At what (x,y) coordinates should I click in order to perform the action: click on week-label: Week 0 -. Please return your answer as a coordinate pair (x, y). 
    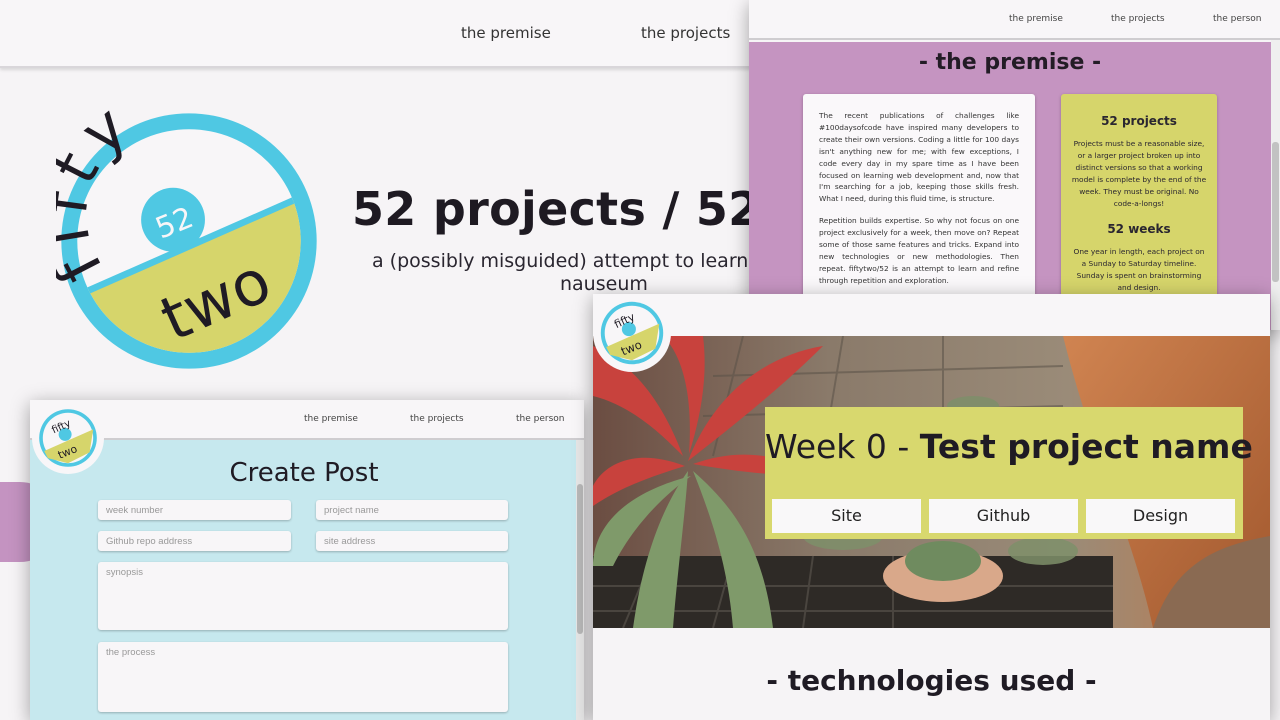
    Looking at the image, I should click on (842, 446).